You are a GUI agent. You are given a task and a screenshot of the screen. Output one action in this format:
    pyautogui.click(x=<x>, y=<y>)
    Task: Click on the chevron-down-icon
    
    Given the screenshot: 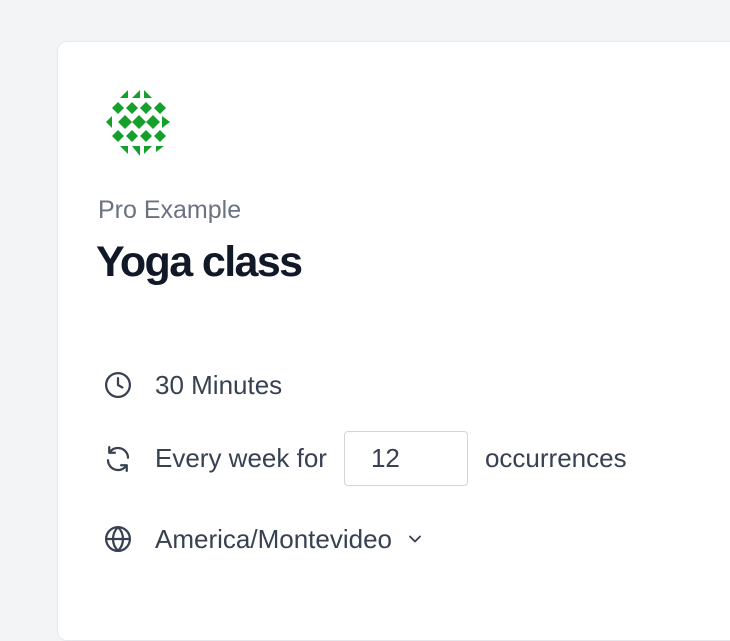 What is the action you would take?
    pyautogui.click(x=415, y=539)
    